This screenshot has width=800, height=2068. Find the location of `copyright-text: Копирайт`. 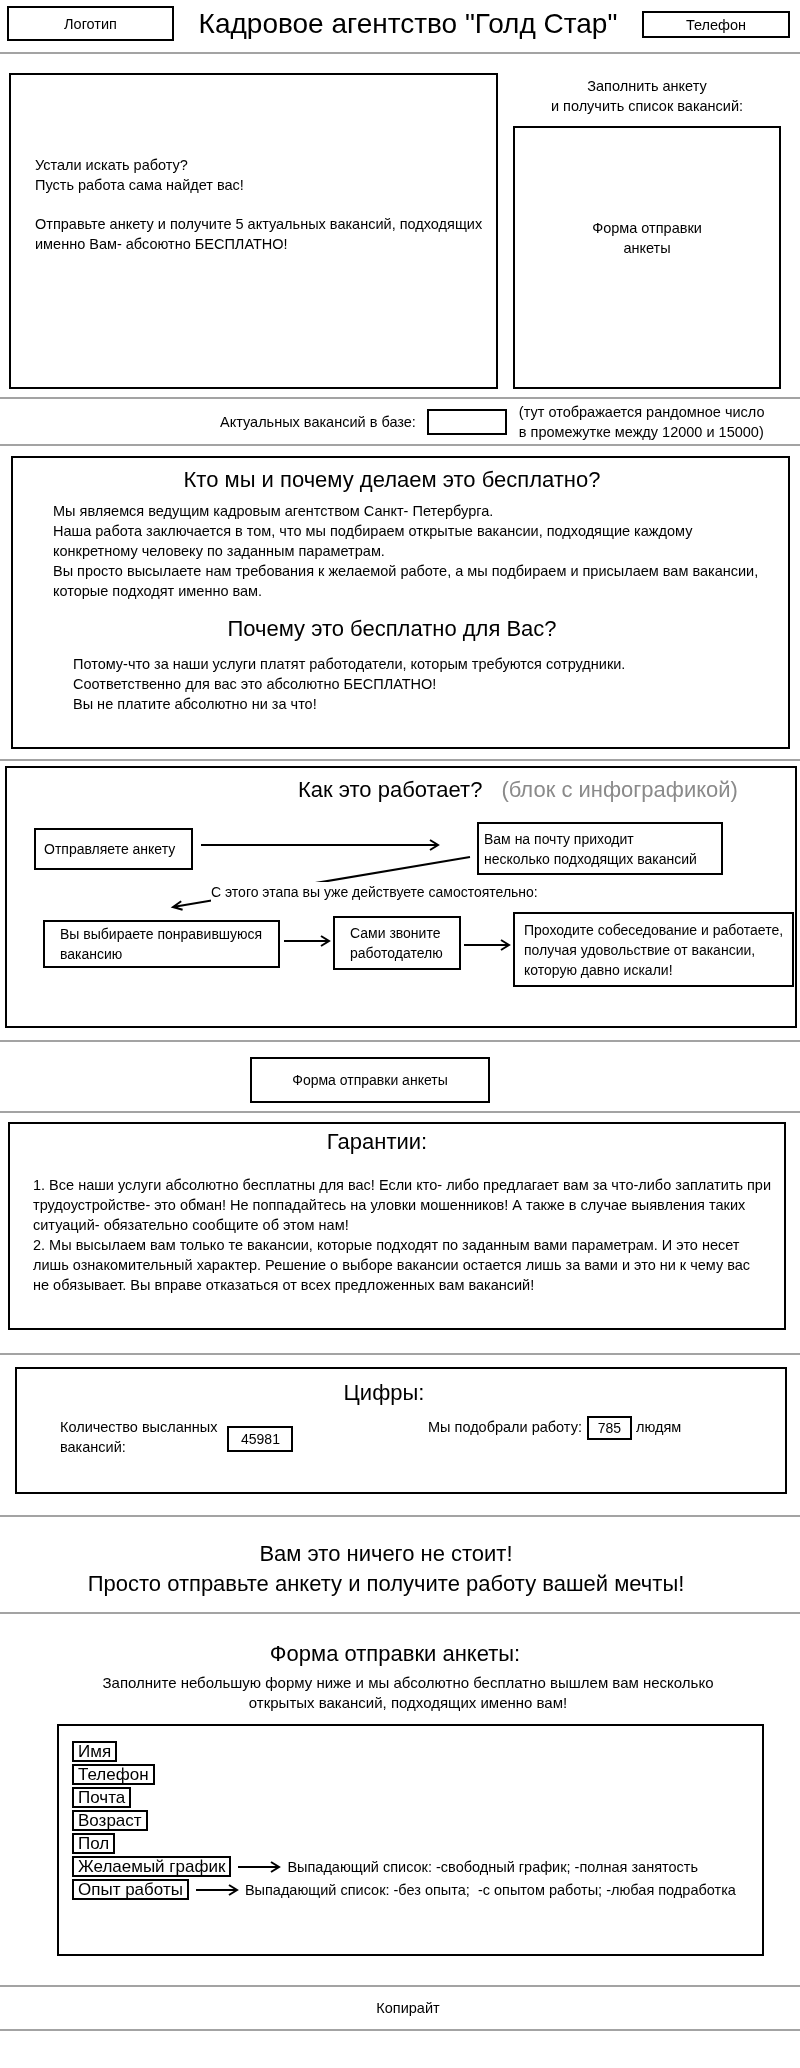

copyright-text: Копирайт is located at coordinates (408, 2008).